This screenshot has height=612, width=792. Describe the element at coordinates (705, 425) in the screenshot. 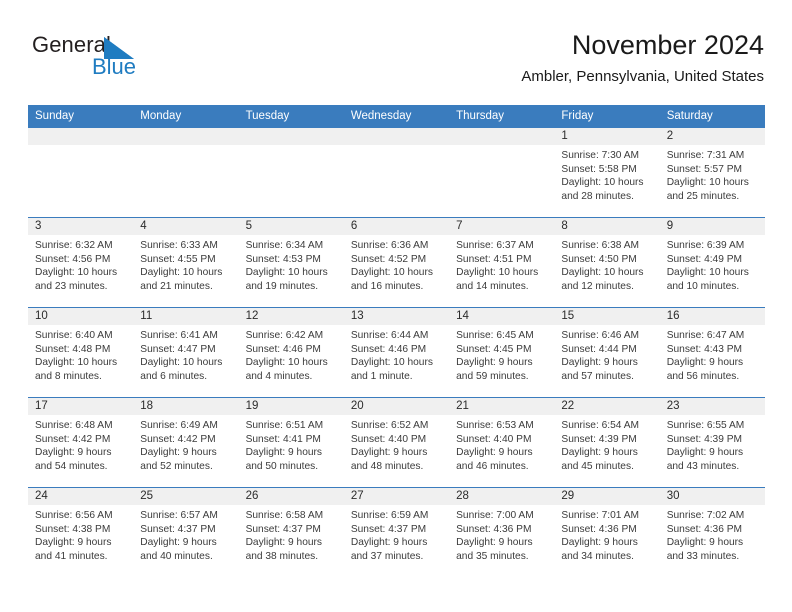

I see `sunrise-text: Sunrise: 6:55 AM` at that location.